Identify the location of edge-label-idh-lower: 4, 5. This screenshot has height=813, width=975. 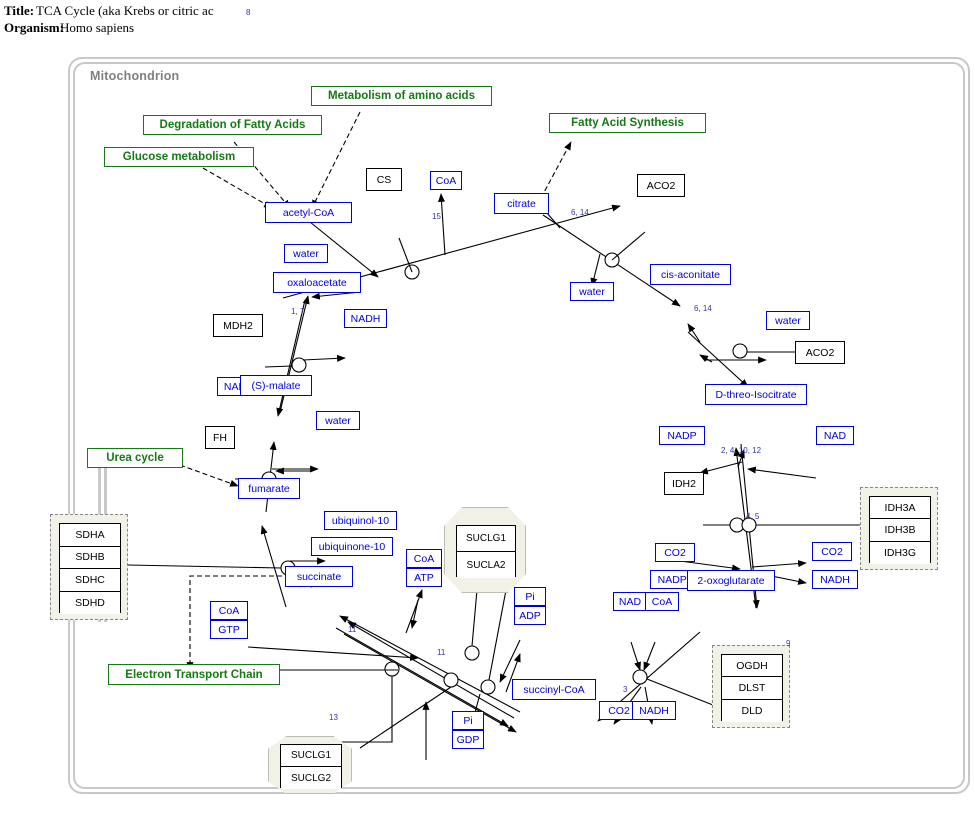
(753, 516).